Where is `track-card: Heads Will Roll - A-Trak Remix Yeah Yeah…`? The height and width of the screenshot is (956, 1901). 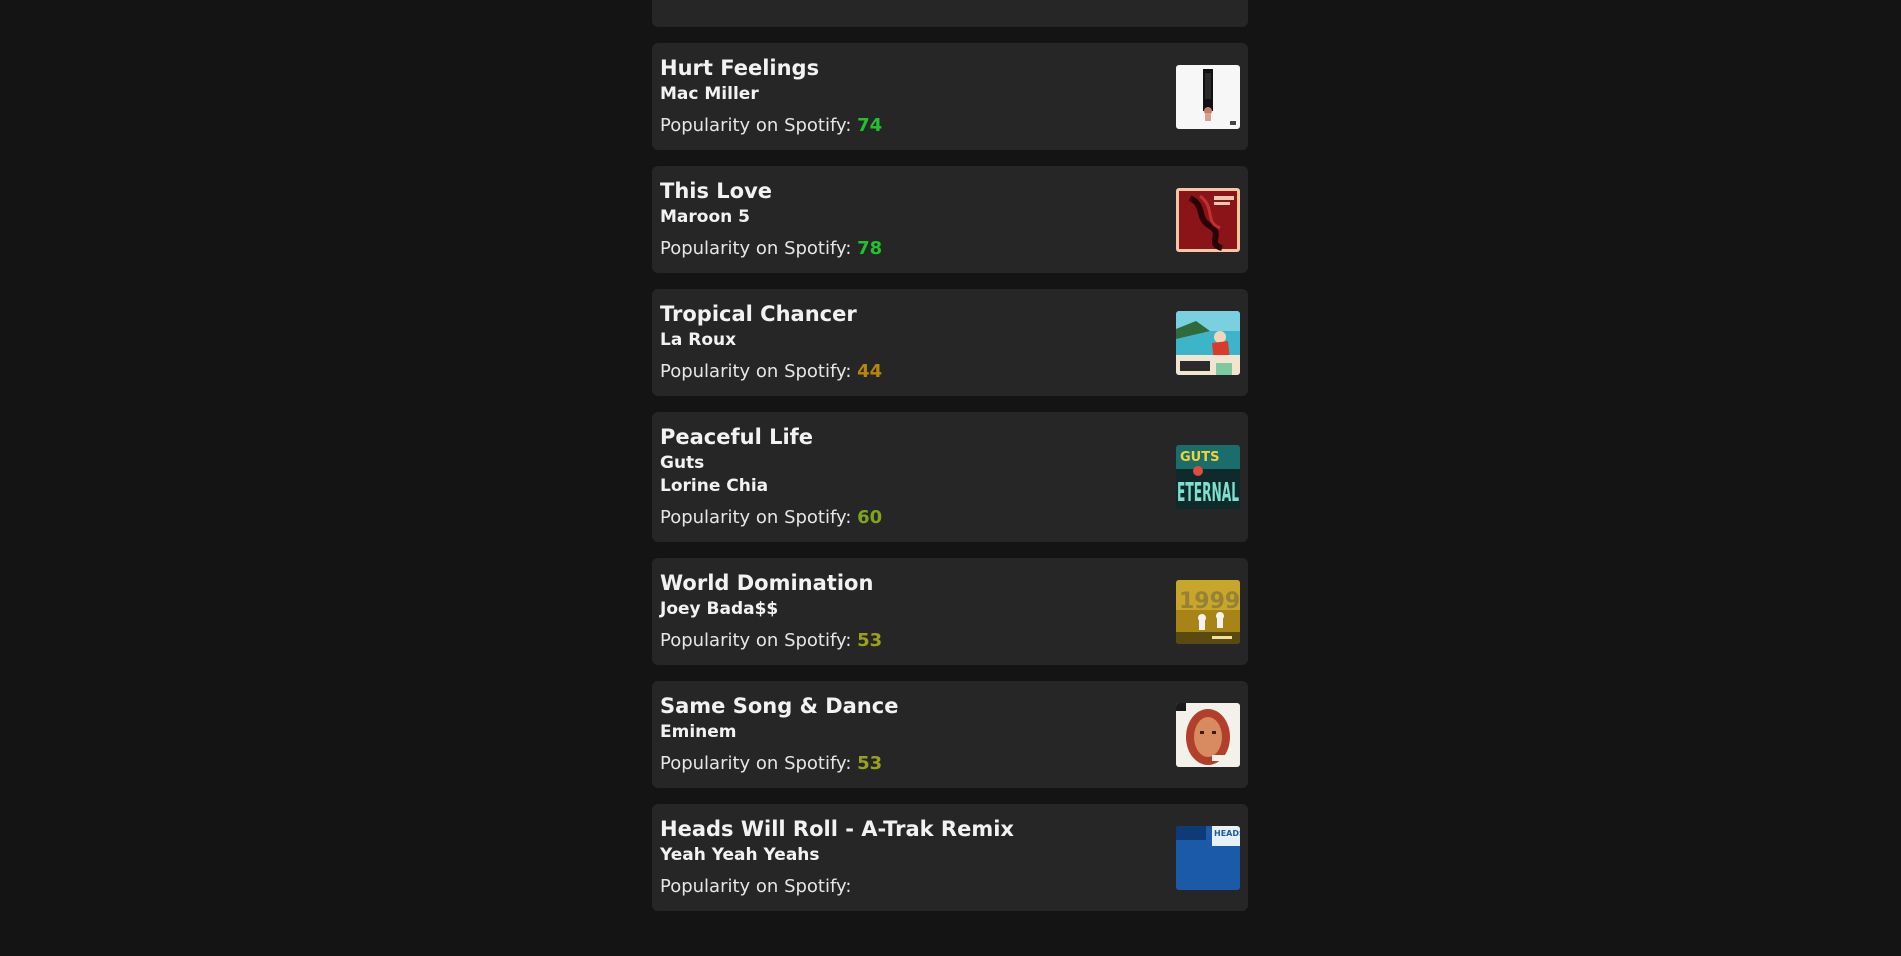 track-card: Heads Will Roll - A-Trak Remix Yeah Yeah… is located at coordinates (950, 857).